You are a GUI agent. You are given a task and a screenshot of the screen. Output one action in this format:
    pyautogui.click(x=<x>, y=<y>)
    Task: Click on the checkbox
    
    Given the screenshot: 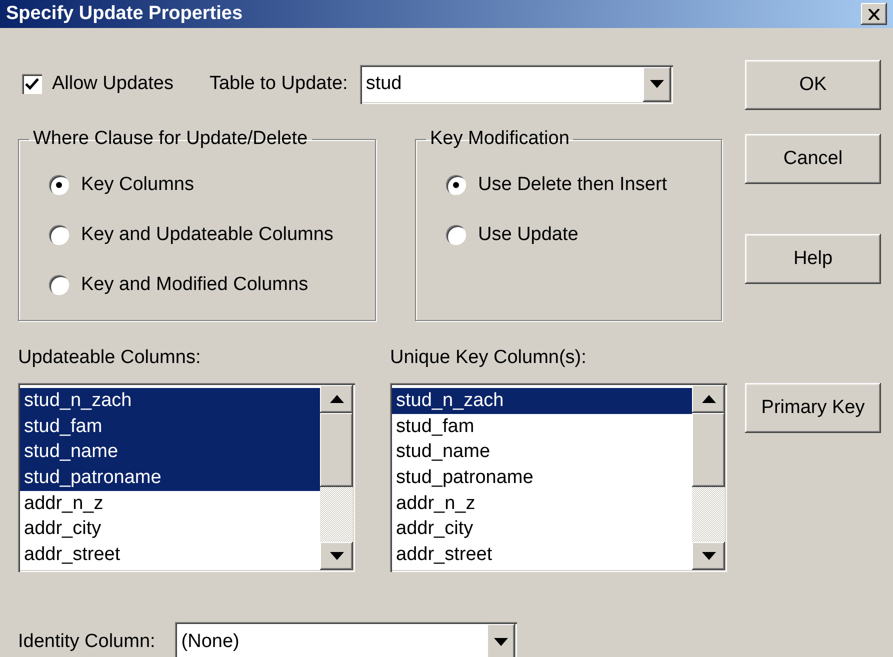 What is the action you would take?
    pyautogui.click(x=32, y=84)
    